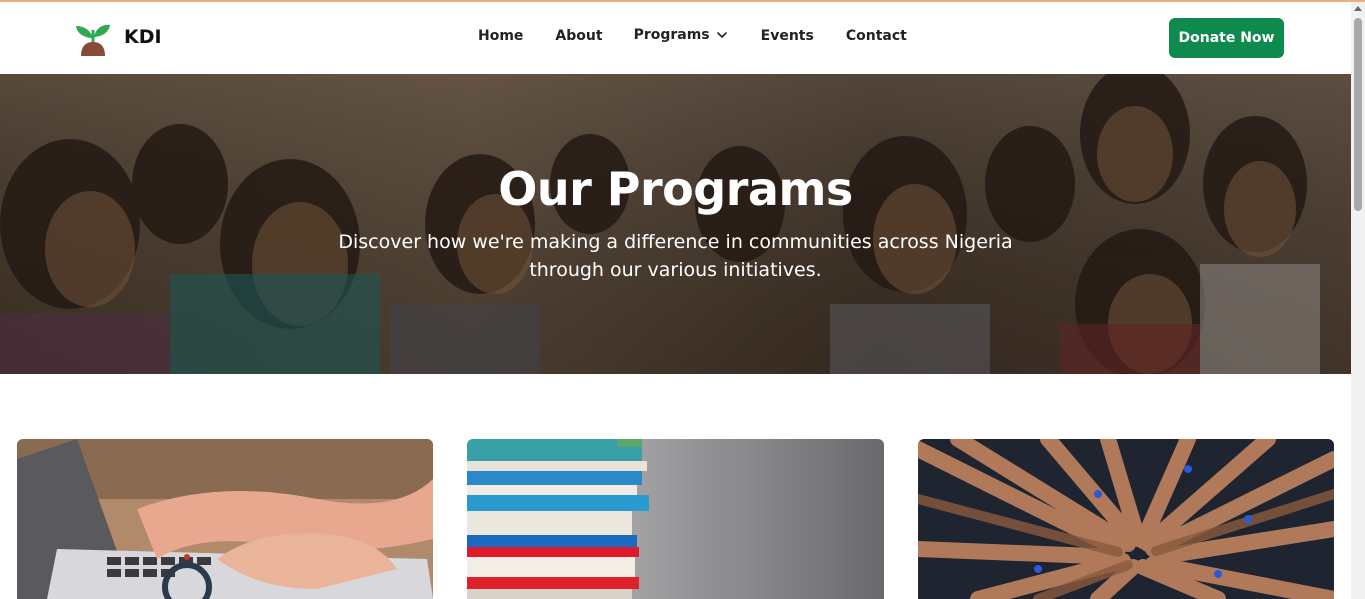  I want to click on nav-home: Home, so click(500, 36).